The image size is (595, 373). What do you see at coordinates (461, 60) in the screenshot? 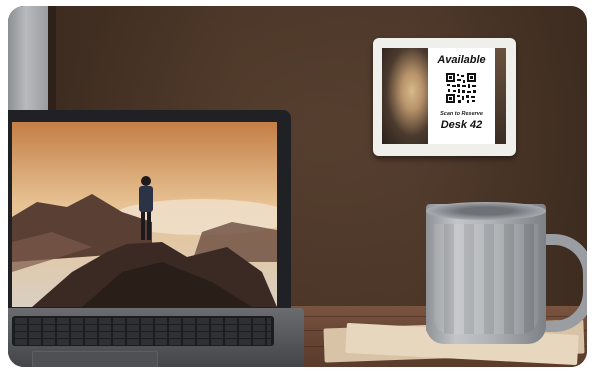
I see `availability-status: Available` at bounding box center [461, 60].